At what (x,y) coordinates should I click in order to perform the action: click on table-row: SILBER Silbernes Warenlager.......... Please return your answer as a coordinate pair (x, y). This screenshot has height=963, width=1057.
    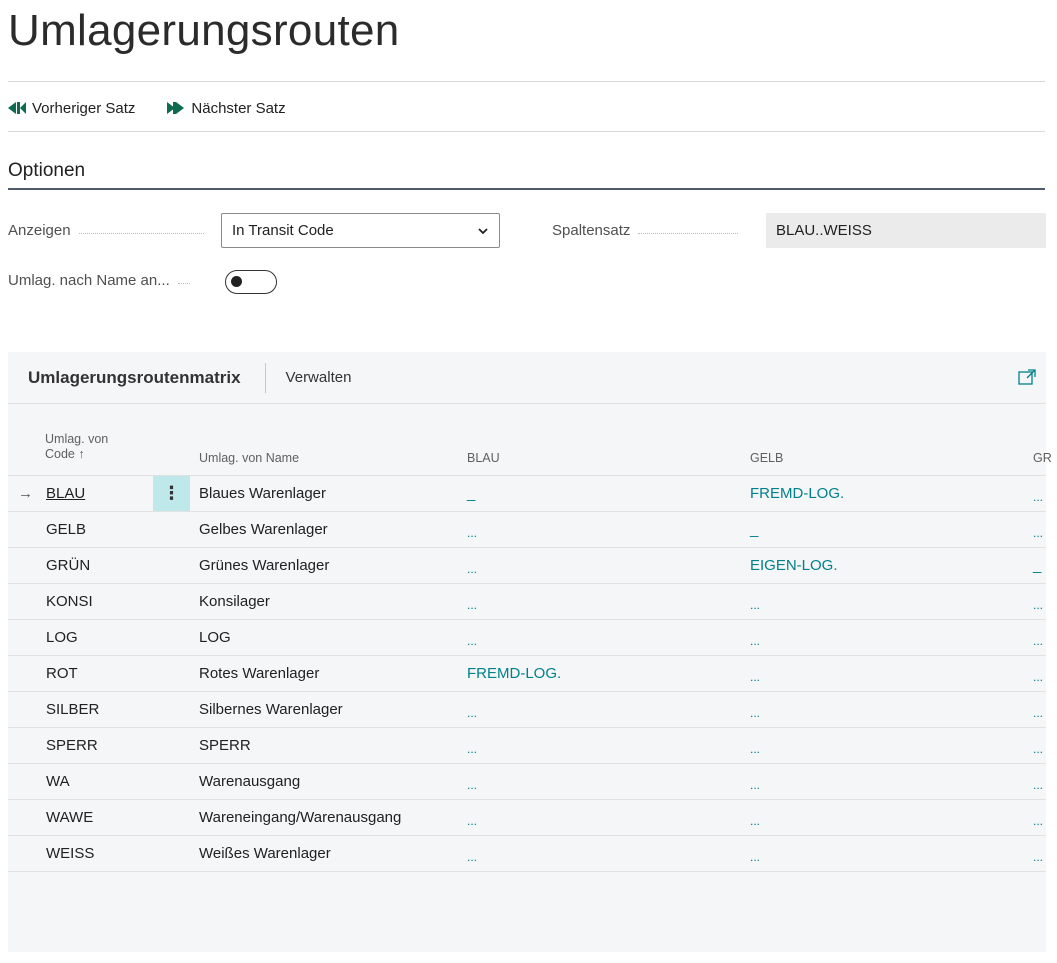
    Looking at the image, I should click on (527, 710).